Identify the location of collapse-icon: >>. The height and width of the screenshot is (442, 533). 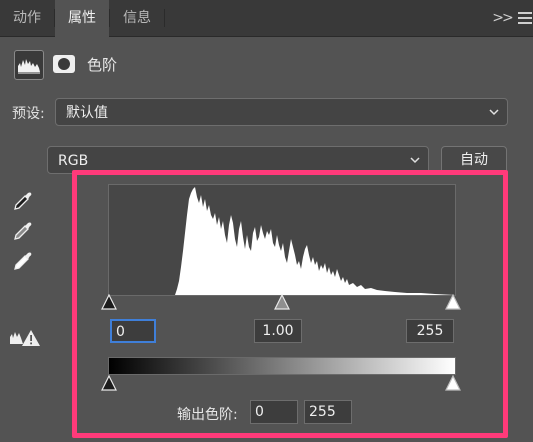
(502, 18).